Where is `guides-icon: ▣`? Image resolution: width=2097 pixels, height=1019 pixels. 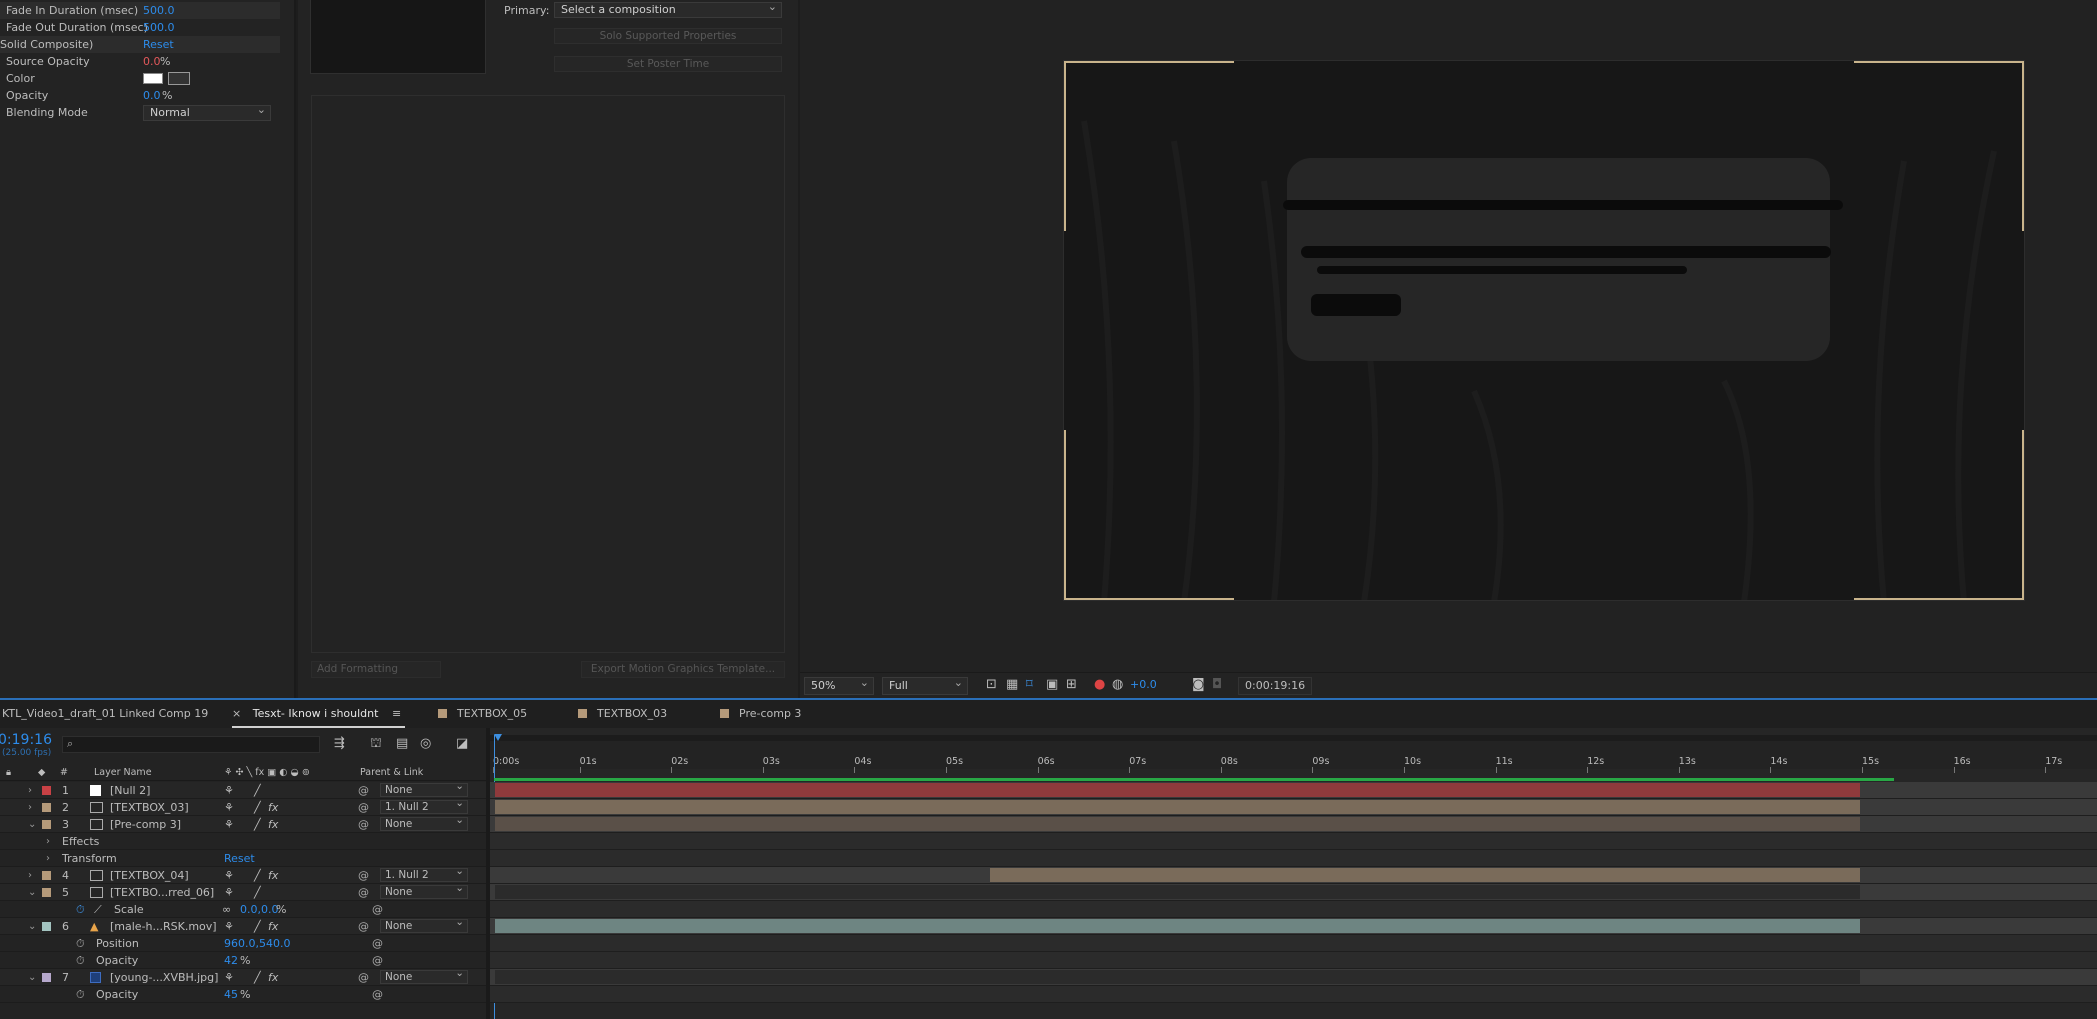 guides-icon: ▣ is located at coordinates (1052, 686).